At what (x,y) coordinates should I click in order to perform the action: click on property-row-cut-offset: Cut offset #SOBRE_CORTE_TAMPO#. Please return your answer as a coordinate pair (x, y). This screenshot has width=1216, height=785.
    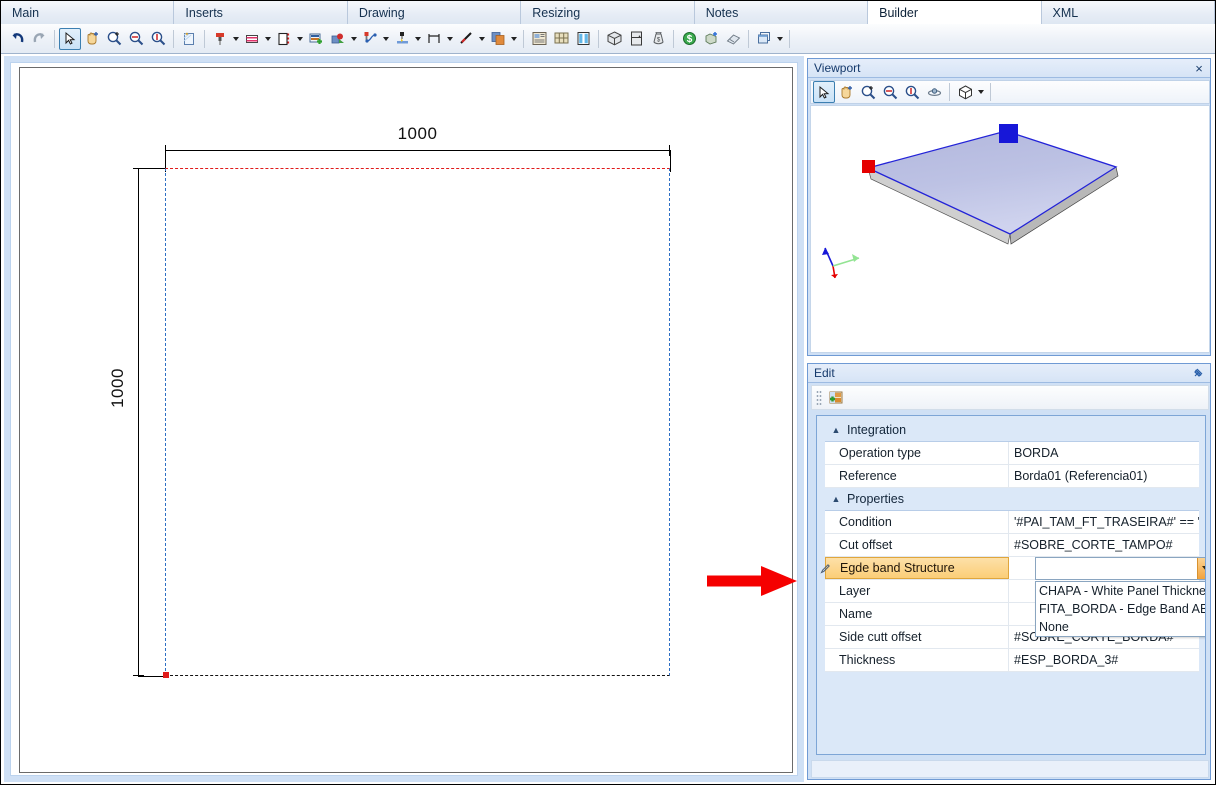
    Looking at the image, I should click on (1012, 545).